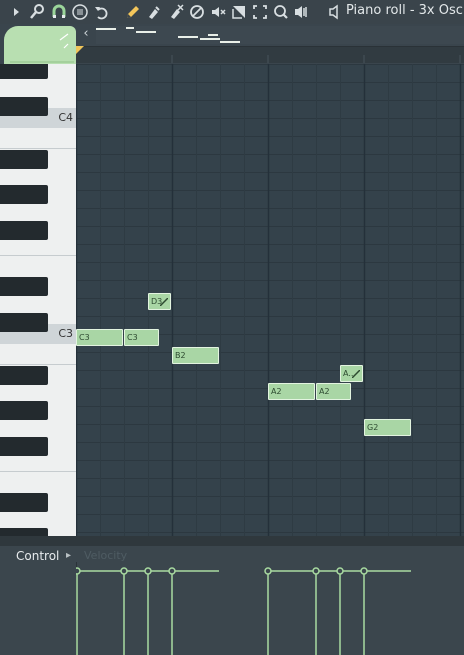 The height and width of the screenshot is (655, 464). What do you see at coordinates (232, 541) in the screenshot?
I see `panel-splitter` at bounding box center [232, 541].